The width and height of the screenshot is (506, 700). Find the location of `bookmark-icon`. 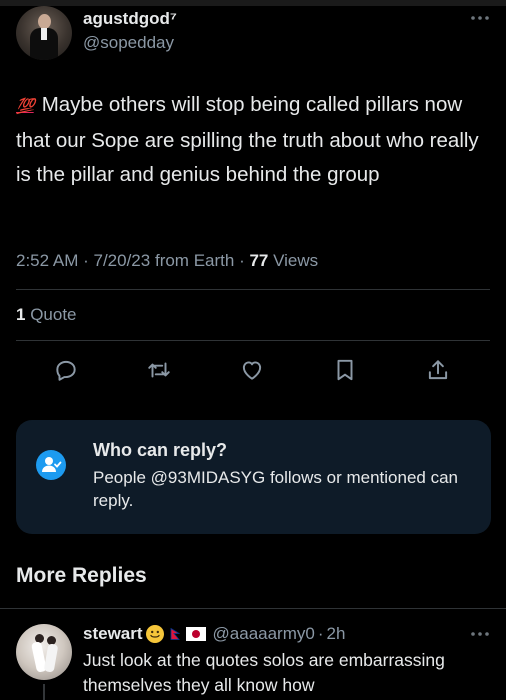

bookmark-icon is located at coordinates (345, 370).